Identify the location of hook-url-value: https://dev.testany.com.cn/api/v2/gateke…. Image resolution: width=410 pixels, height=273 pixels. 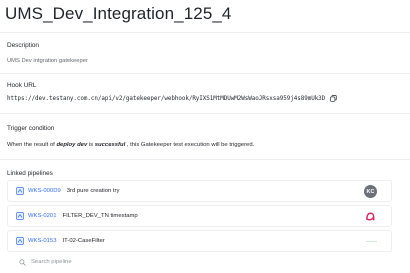
(166, 98).